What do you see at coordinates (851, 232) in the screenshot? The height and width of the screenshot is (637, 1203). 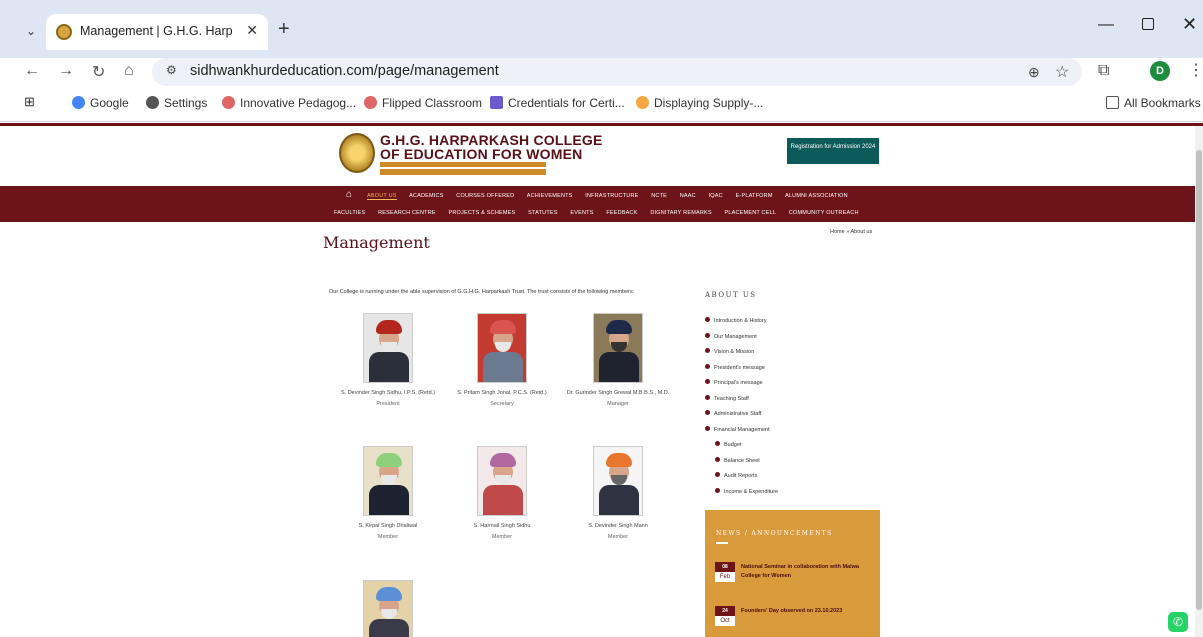 I see `breadcrumb: Home » About us` at bounding box center [851, 232].